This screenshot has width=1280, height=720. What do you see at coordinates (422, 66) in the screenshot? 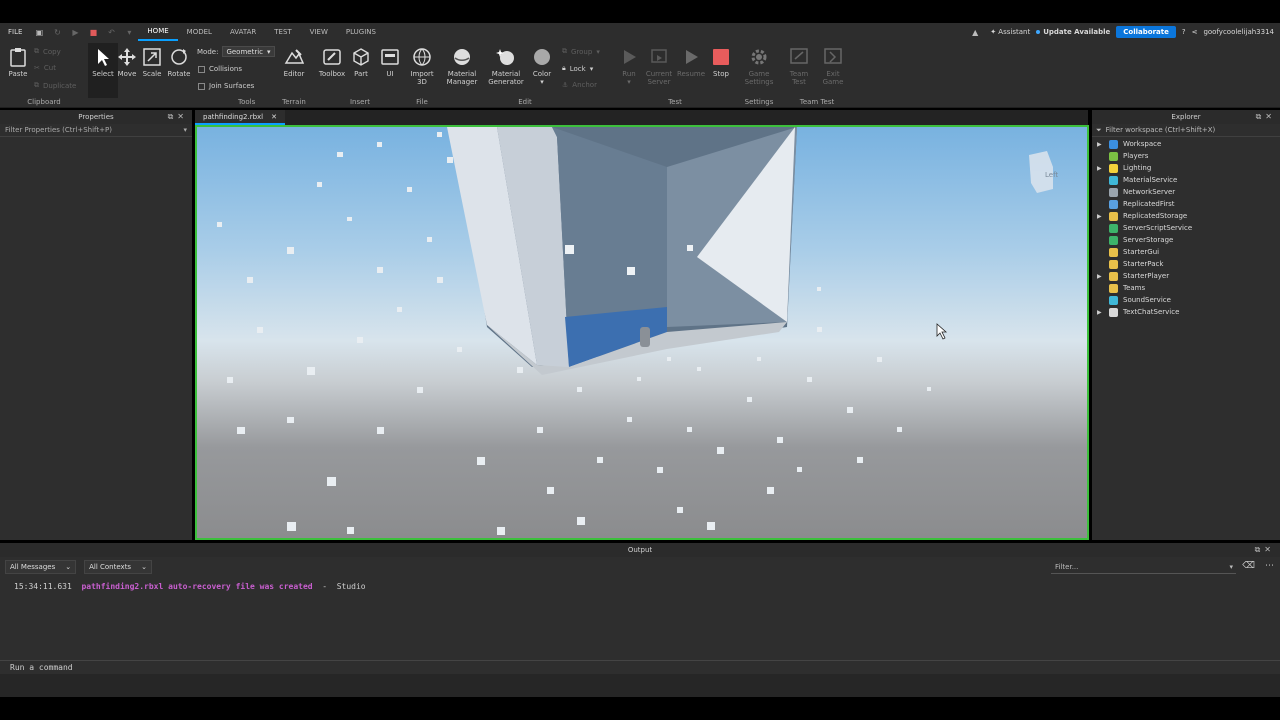
I see `import-3d-button: Import 3D` at bounding box center [422, 66].